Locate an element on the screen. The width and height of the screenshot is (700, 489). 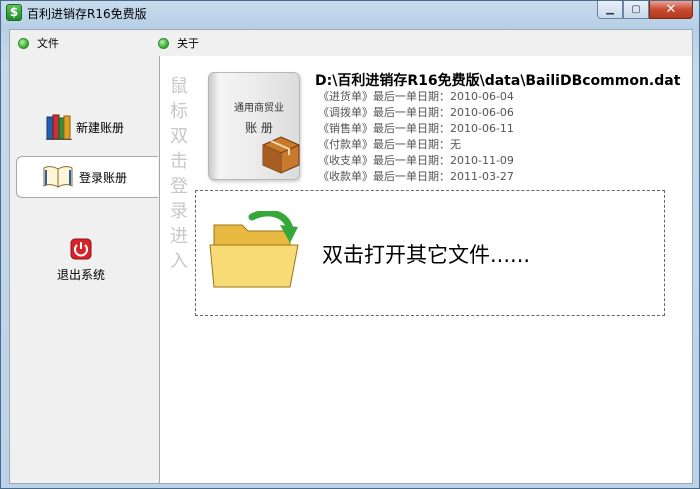
sidebar-item-exit: 退出系统 is located at coordinates (87, 260).